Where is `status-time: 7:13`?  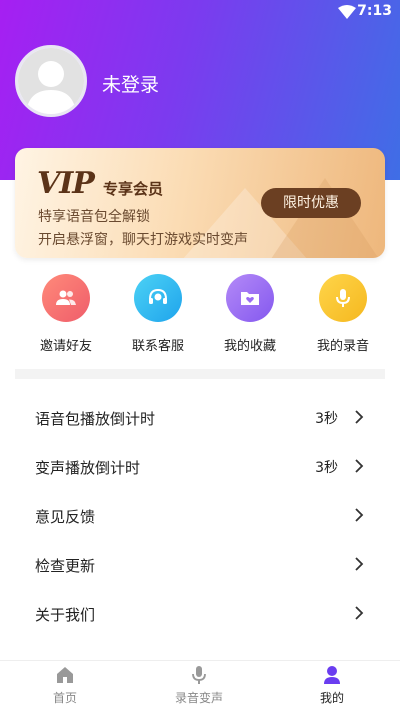 status-time: 7:13 is located at coordinates (374, 11).